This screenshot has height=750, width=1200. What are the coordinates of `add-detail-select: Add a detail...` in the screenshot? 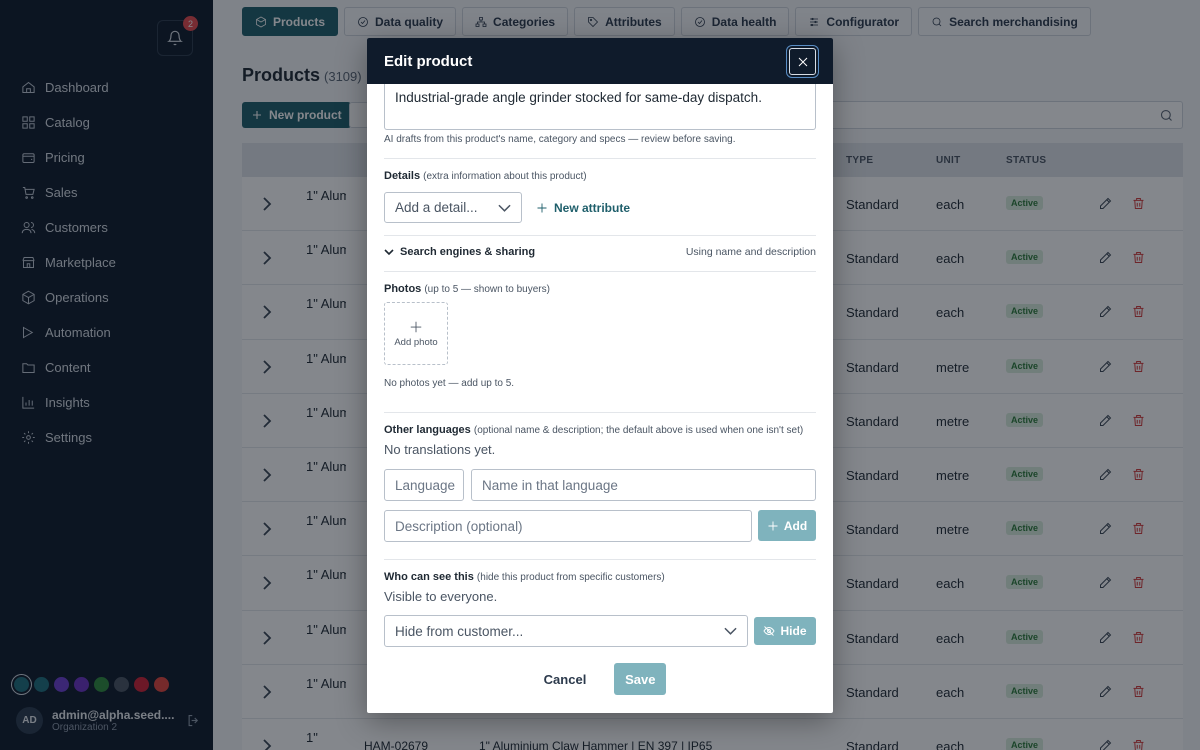 It's located at (453, 207).